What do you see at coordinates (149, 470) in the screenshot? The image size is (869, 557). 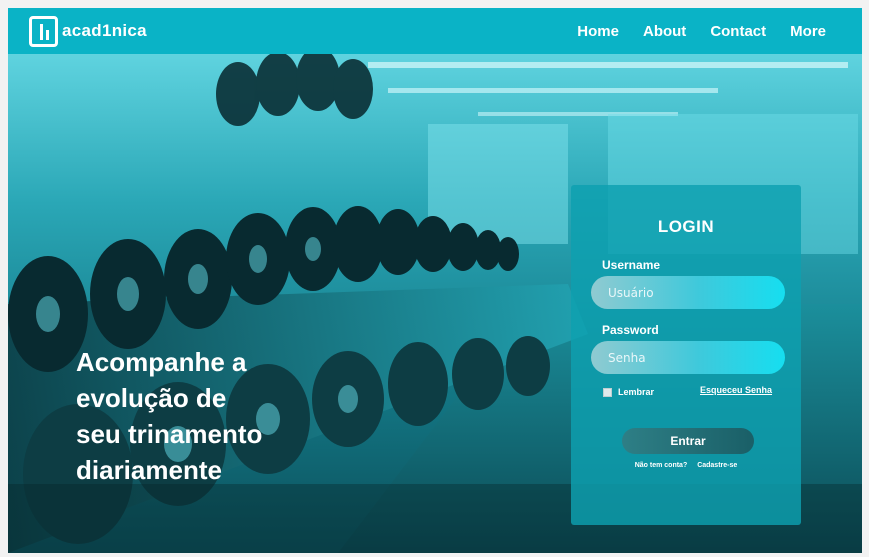 I see `tagline-line-4: diariamente` at bounding box center [149, 470].